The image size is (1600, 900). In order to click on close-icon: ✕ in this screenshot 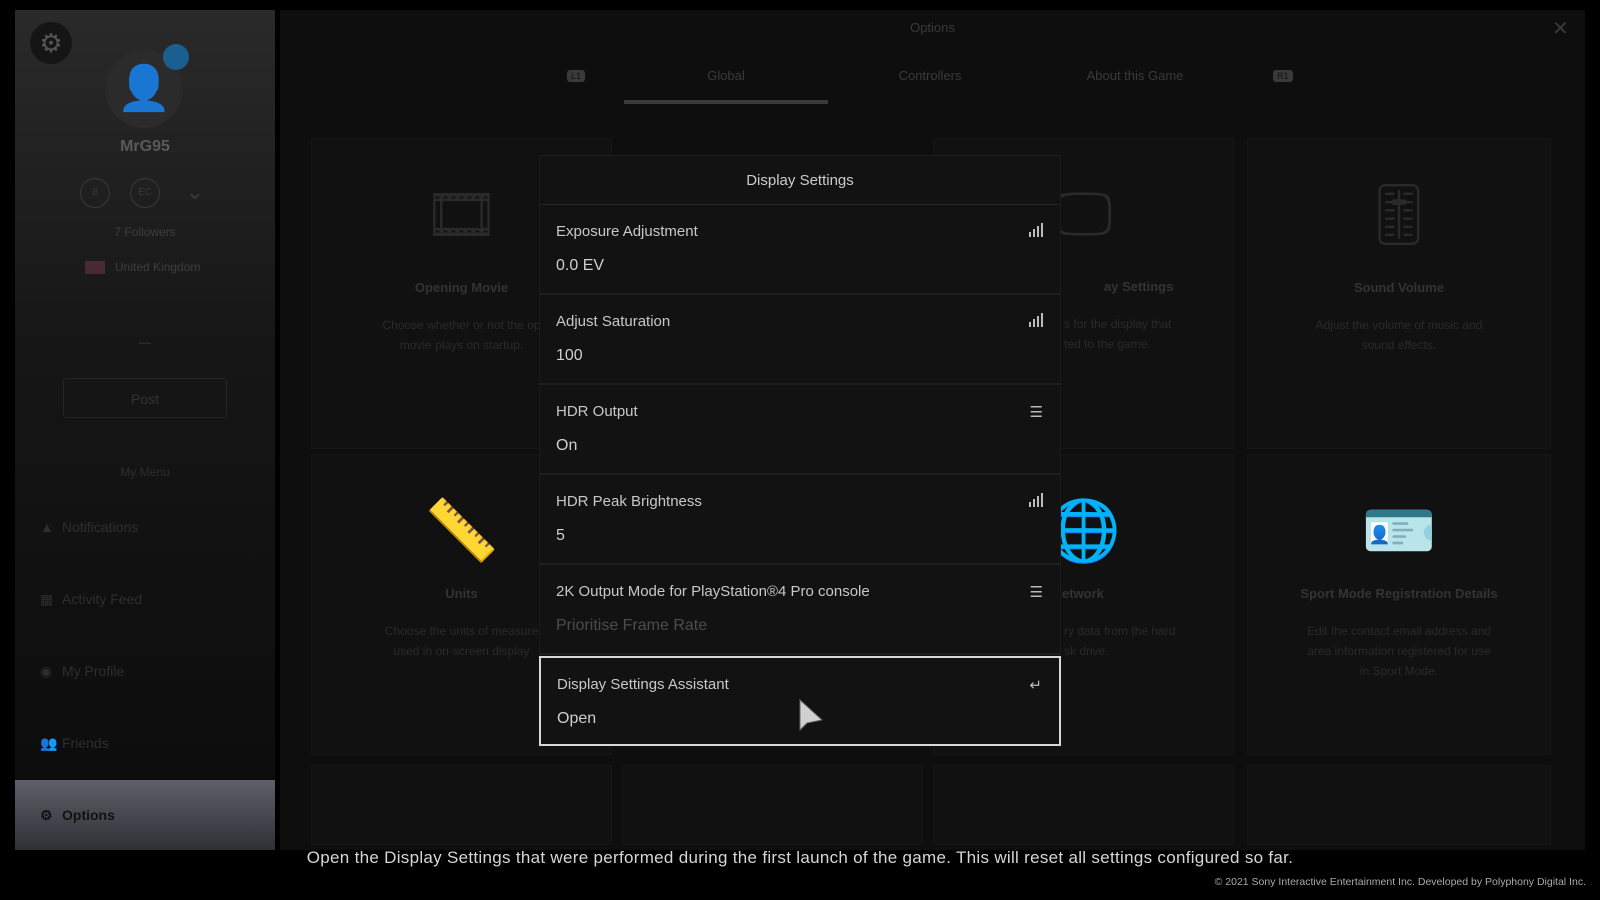, I will do `click(1560, 28)`.